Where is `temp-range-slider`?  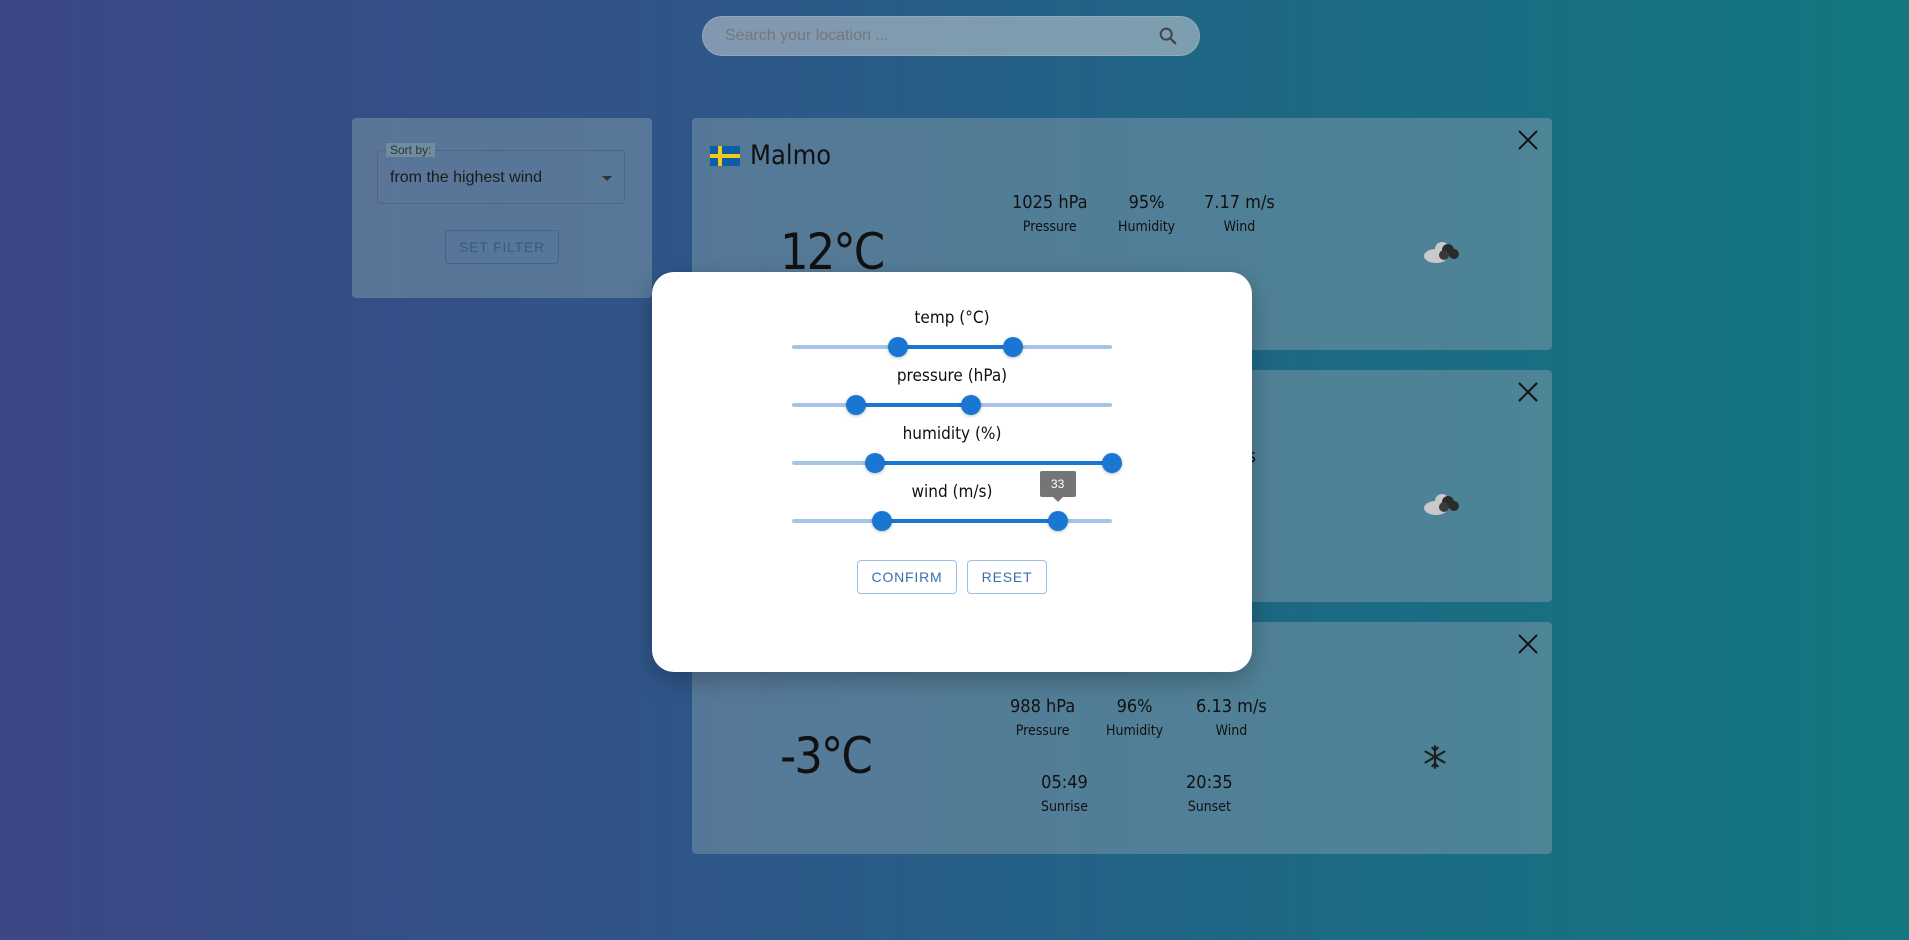
temp-range-slider is located at coordinates (952, 347).